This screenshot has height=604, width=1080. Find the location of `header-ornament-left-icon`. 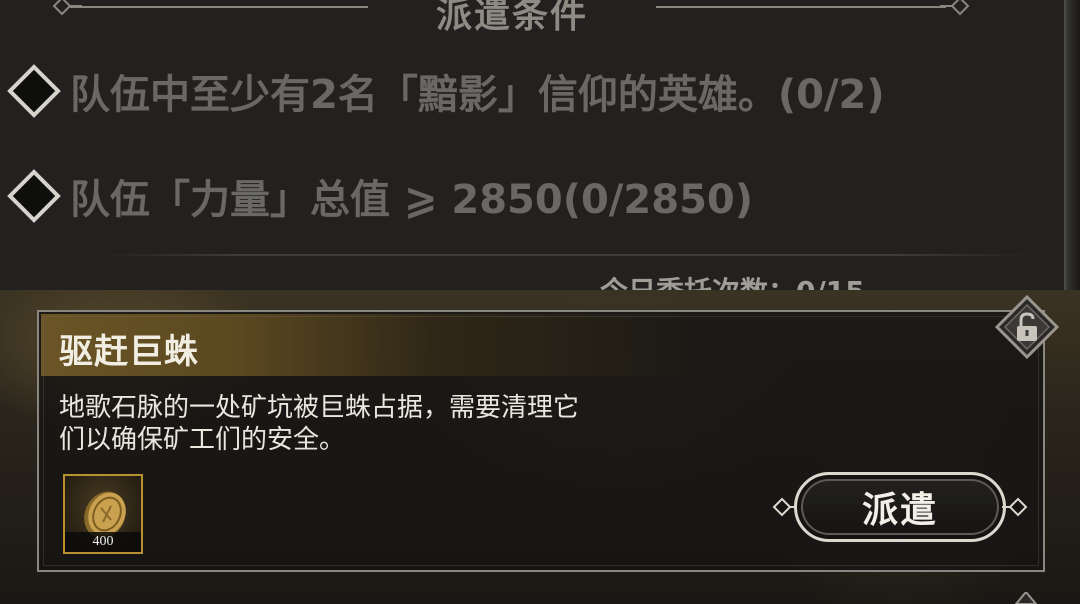

header-ornament-left-icon is located at coordinates (67, 8).